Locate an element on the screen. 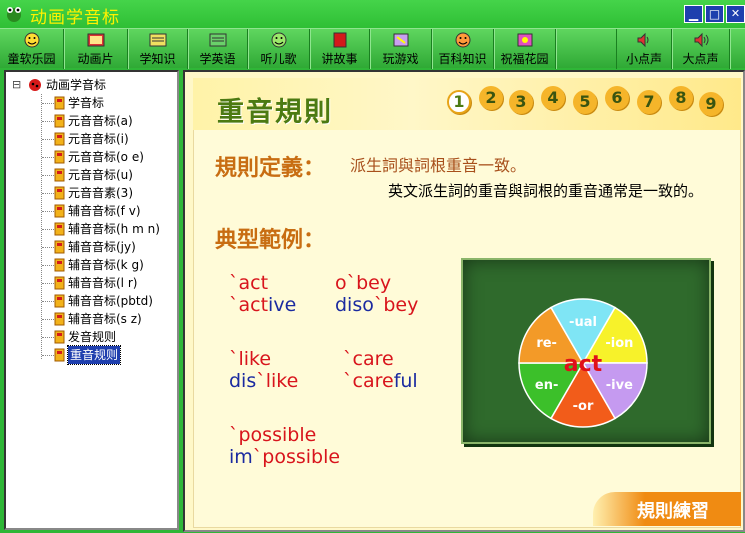  maximize-button: □ is located at coordinates (714, 14).